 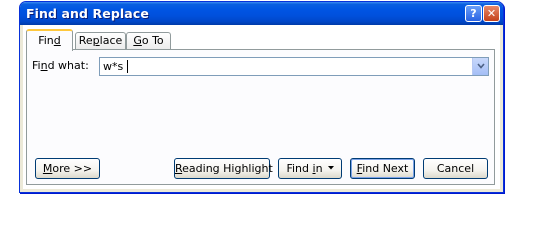 What do you see at coordinates (127, 66) in the screenshot?
I see `text-caret` at bounding box center [127, 66].